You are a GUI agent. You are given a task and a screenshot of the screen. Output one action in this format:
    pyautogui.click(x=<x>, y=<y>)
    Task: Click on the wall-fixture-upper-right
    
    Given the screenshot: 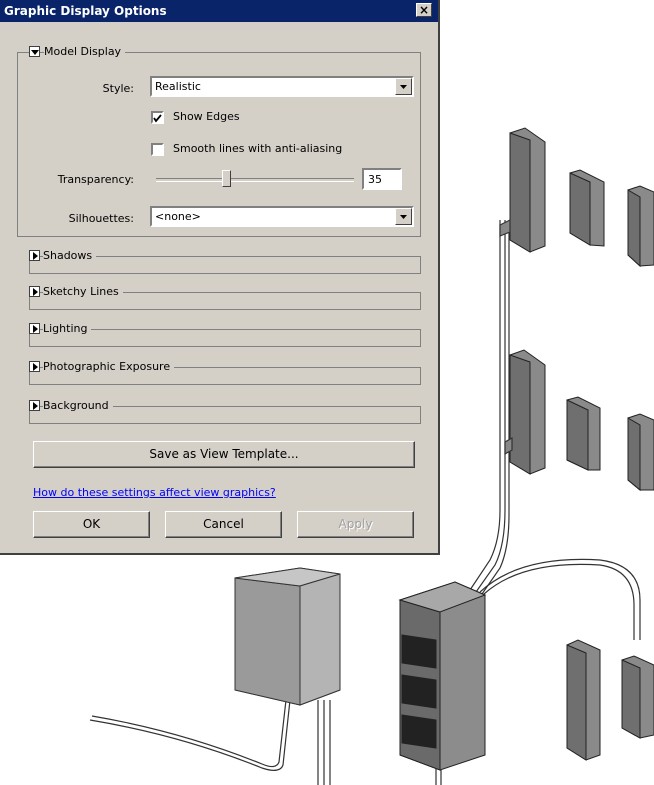 What is the action you would take?
    pyautogui.click(x=640, y=226)
    